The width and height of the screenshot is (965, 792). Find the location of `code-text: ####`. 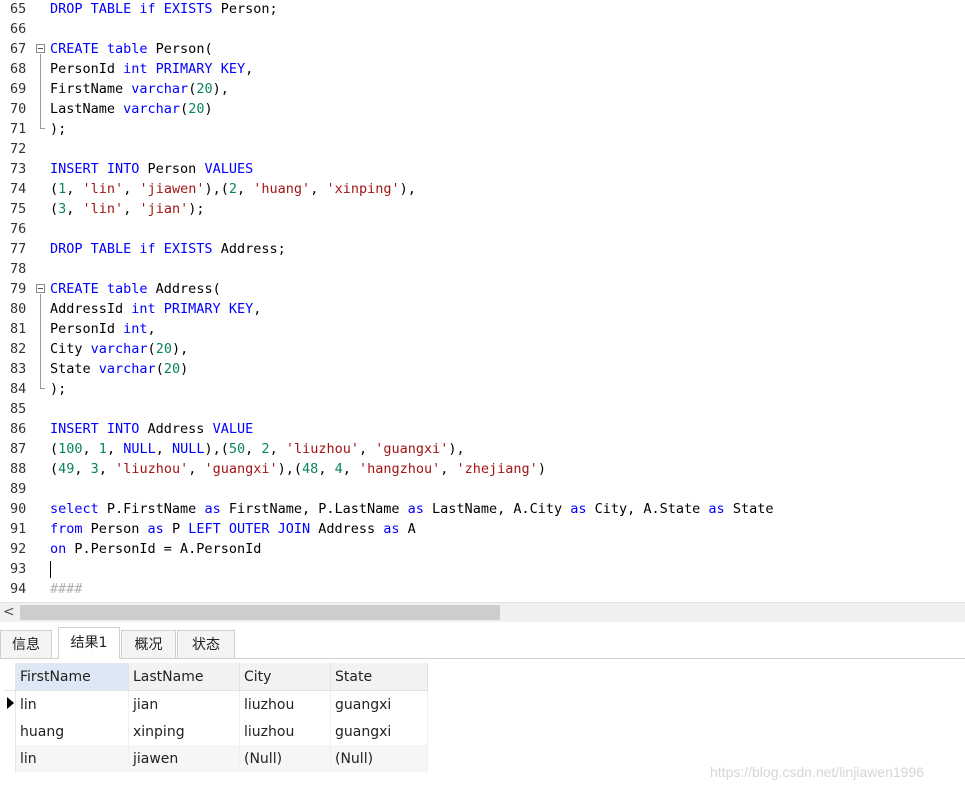

code-text: #### is located at coordinates (66, 589).